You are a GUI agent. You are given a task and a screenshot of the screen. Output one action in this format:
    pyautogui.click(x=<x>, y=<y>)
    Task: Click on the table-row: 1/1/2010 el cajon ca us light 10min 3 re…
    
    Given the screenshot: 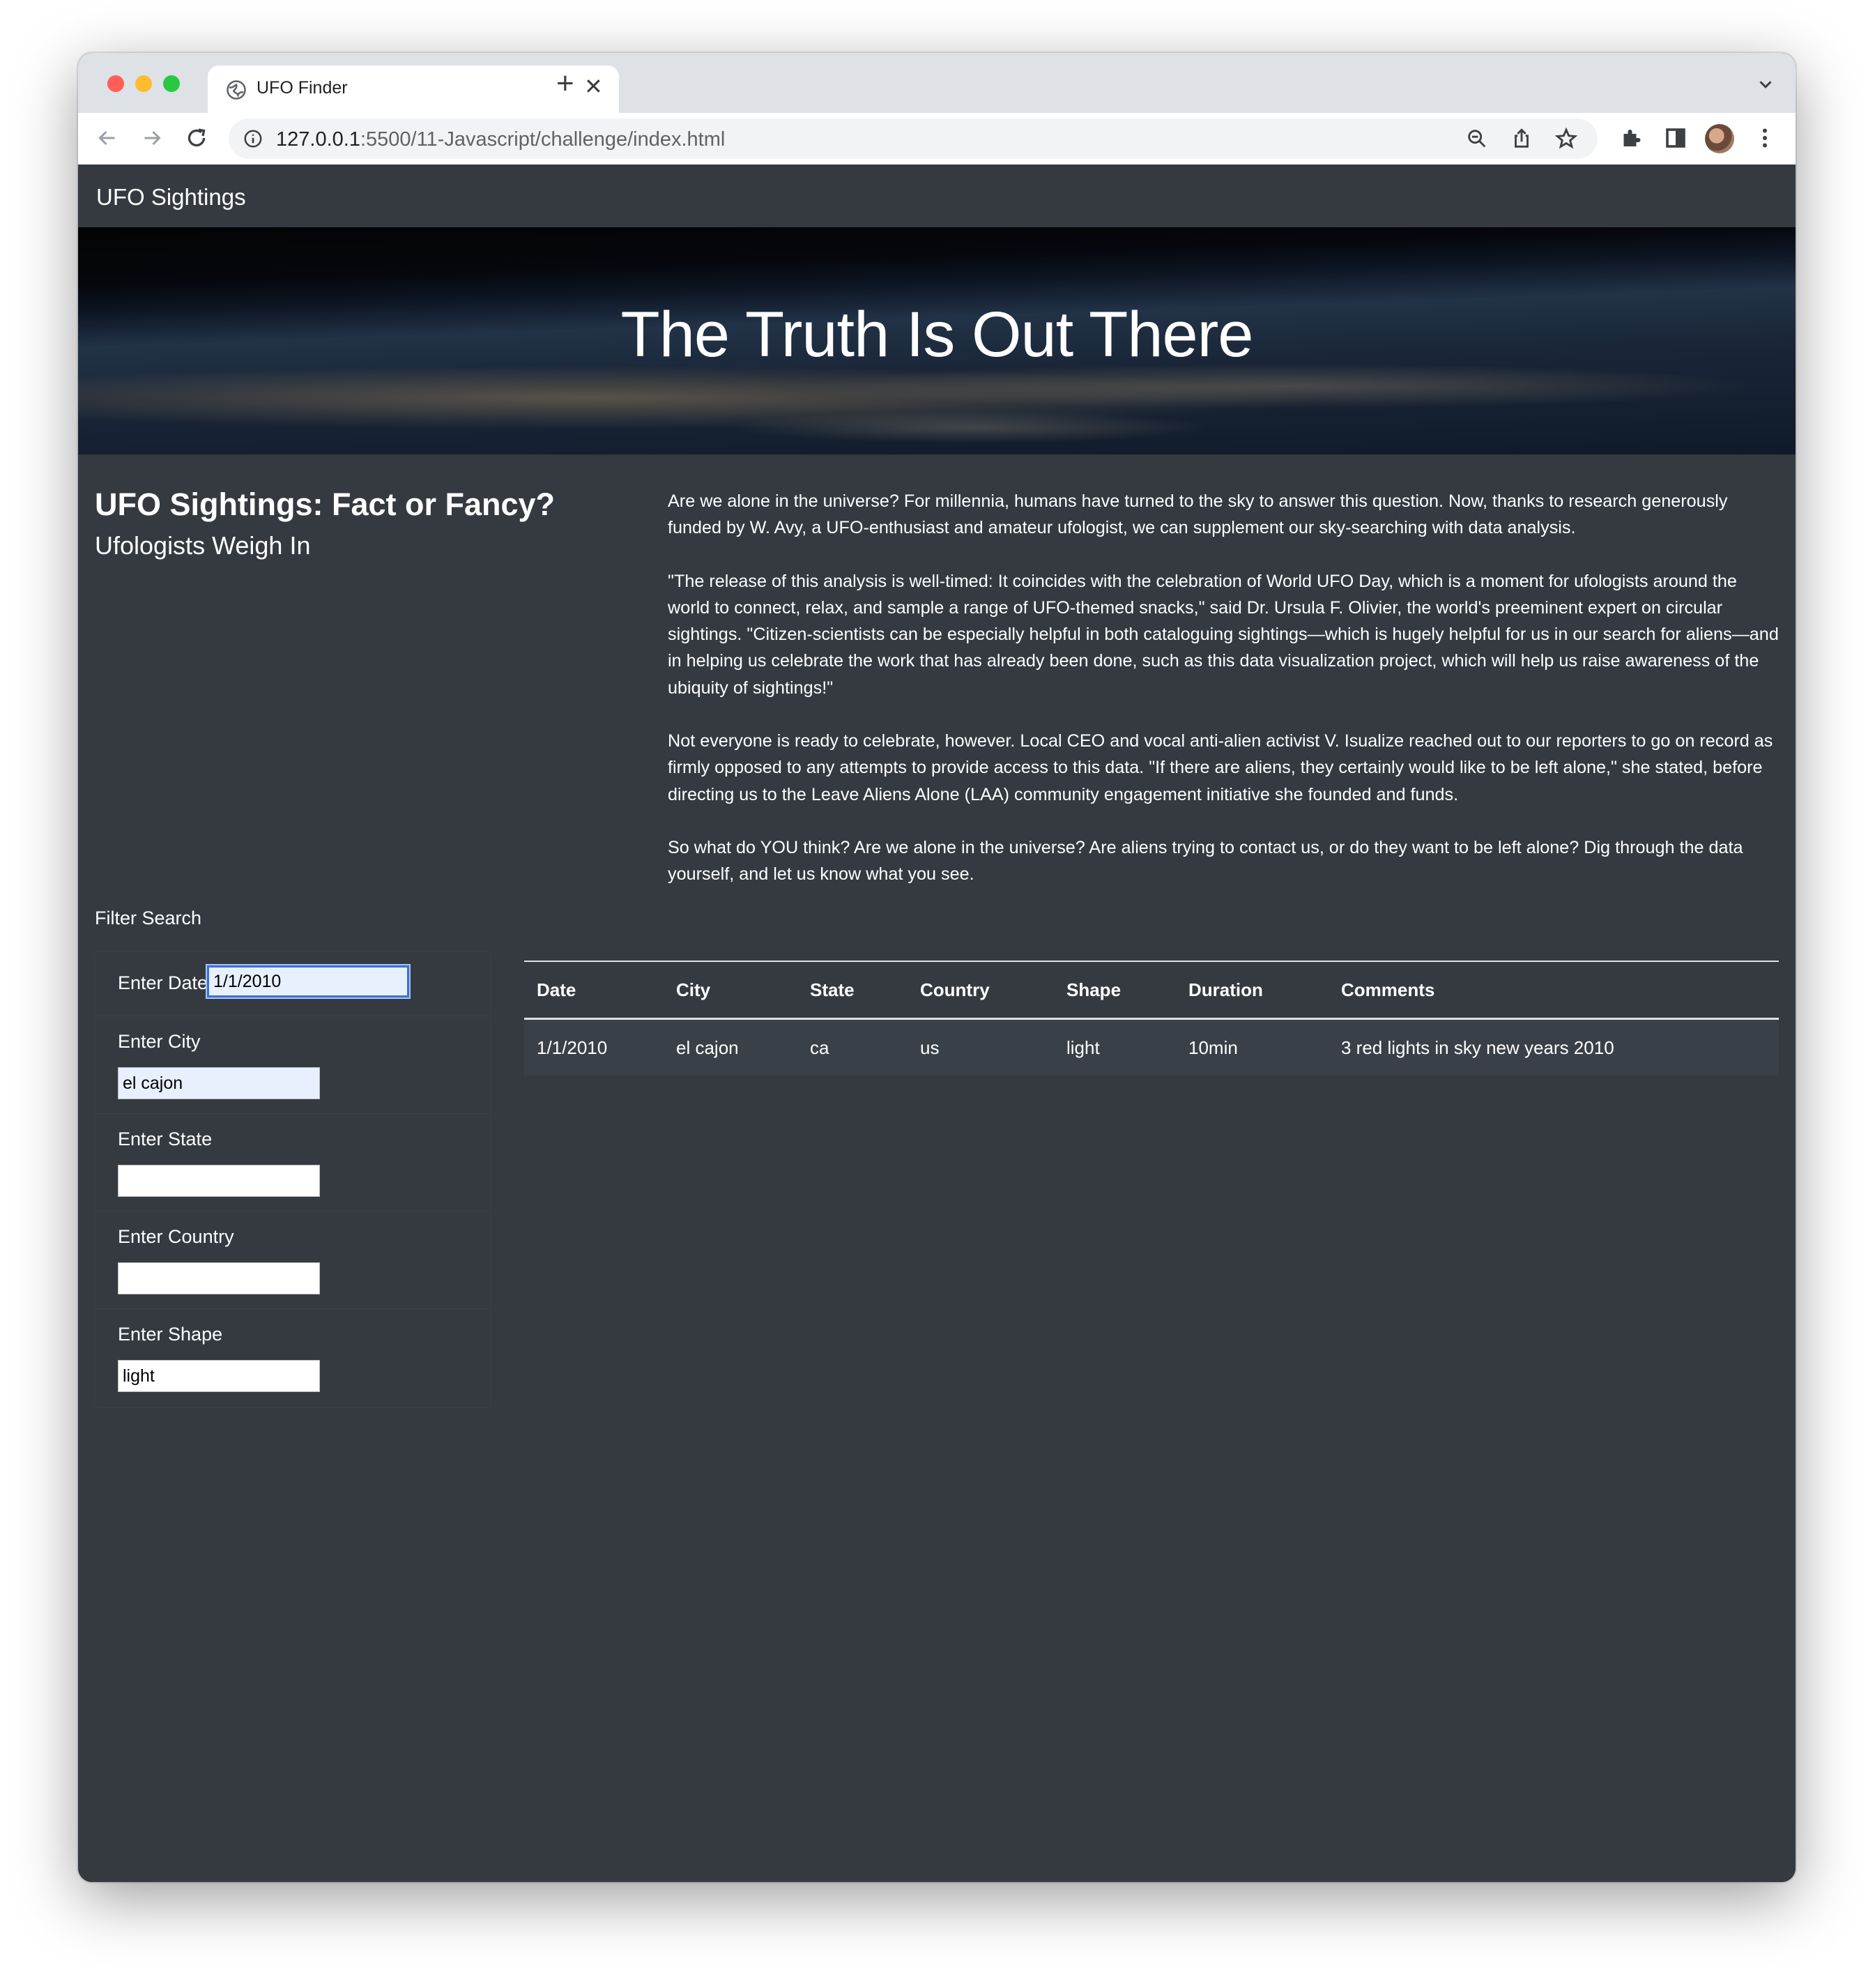 What is the action you would take?
    pyautogui.click(x=1151, y=1047)
    